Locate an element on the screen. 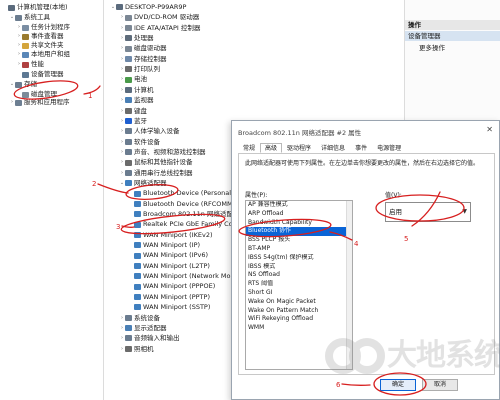  storage-icon is located at coordinates (128, 59).